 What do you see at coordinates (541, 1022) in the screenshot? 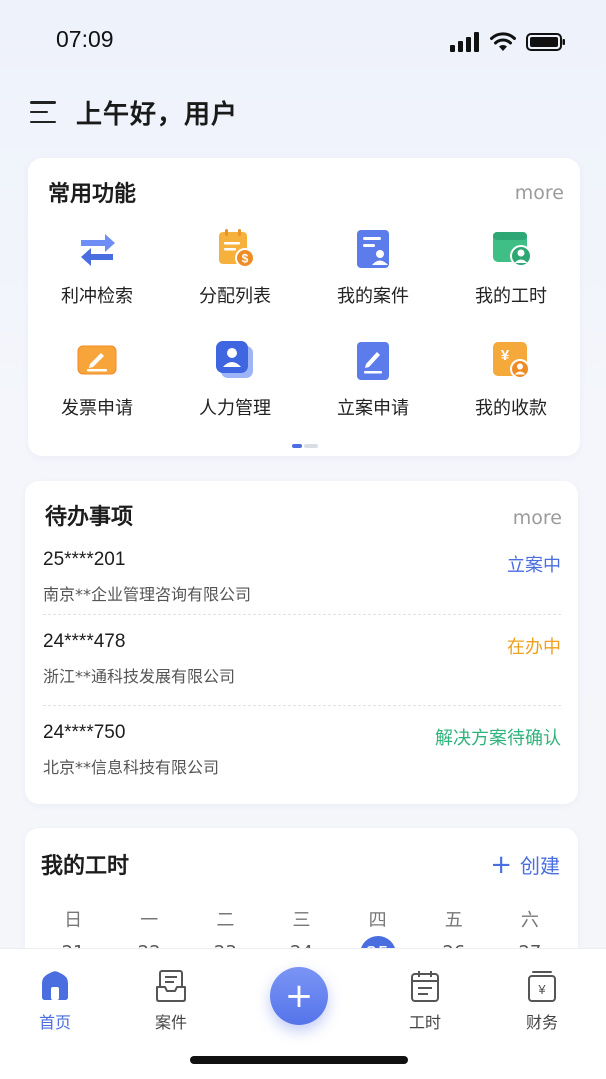
I see `tab-label: 财务` at bounding box center [541, 1022].